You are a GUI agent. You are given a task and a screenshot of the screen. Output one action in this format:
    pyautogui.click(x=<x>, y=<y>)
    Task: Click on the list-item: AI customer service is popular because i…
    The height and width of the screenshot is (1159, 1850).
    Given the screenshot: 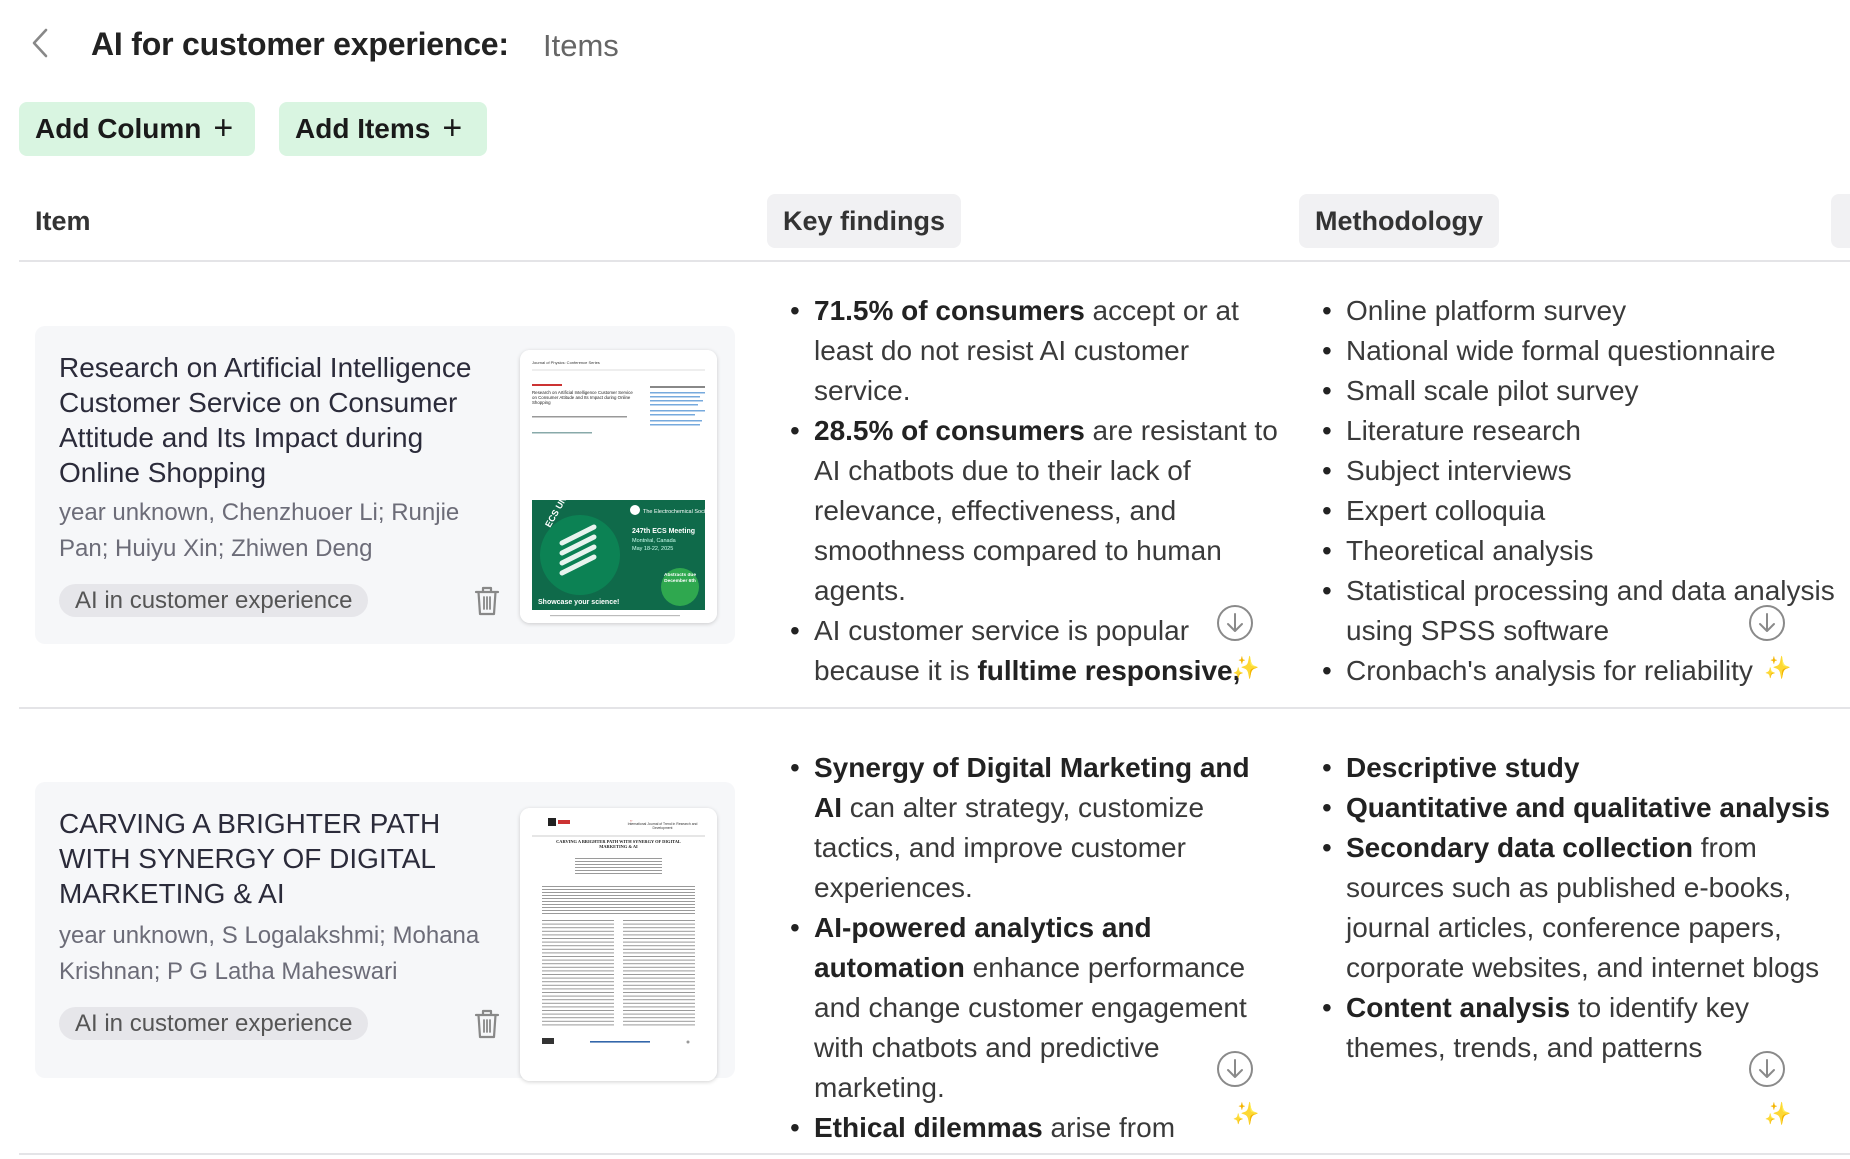 What is the action you would take?
    pyautogui.click(x=1032, y=651)
    